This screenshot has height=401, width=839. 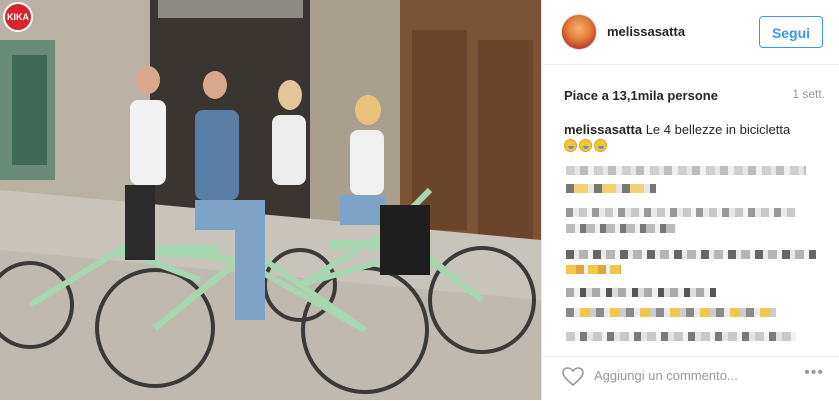 I want to click on avatar, so click(x=579, y=32).